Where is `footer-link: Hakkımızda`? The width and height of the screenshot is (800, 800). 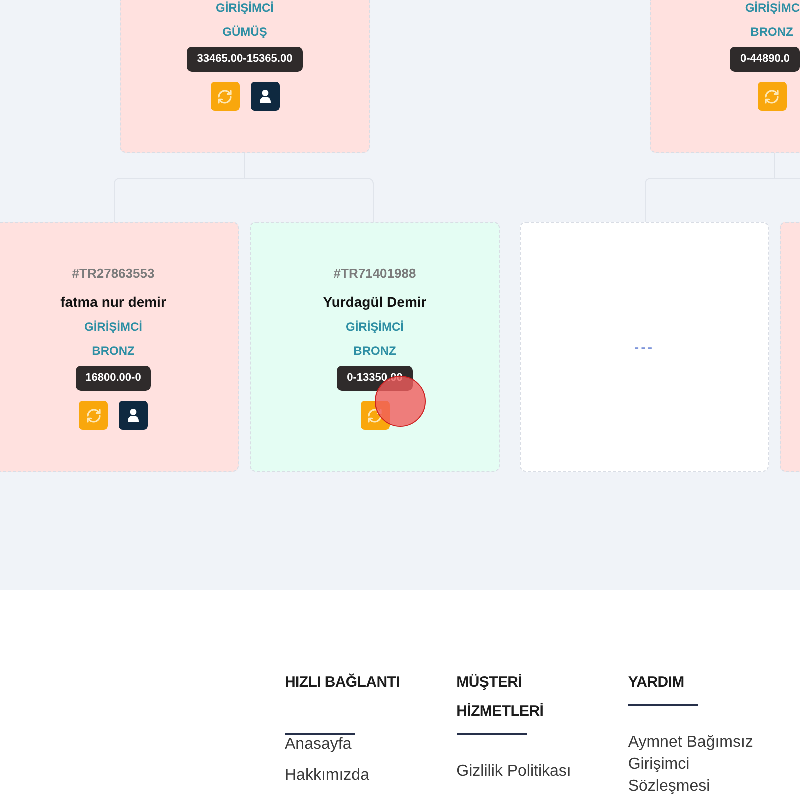
footer-link: Hakkımızda is located at coordinates (327, 776).